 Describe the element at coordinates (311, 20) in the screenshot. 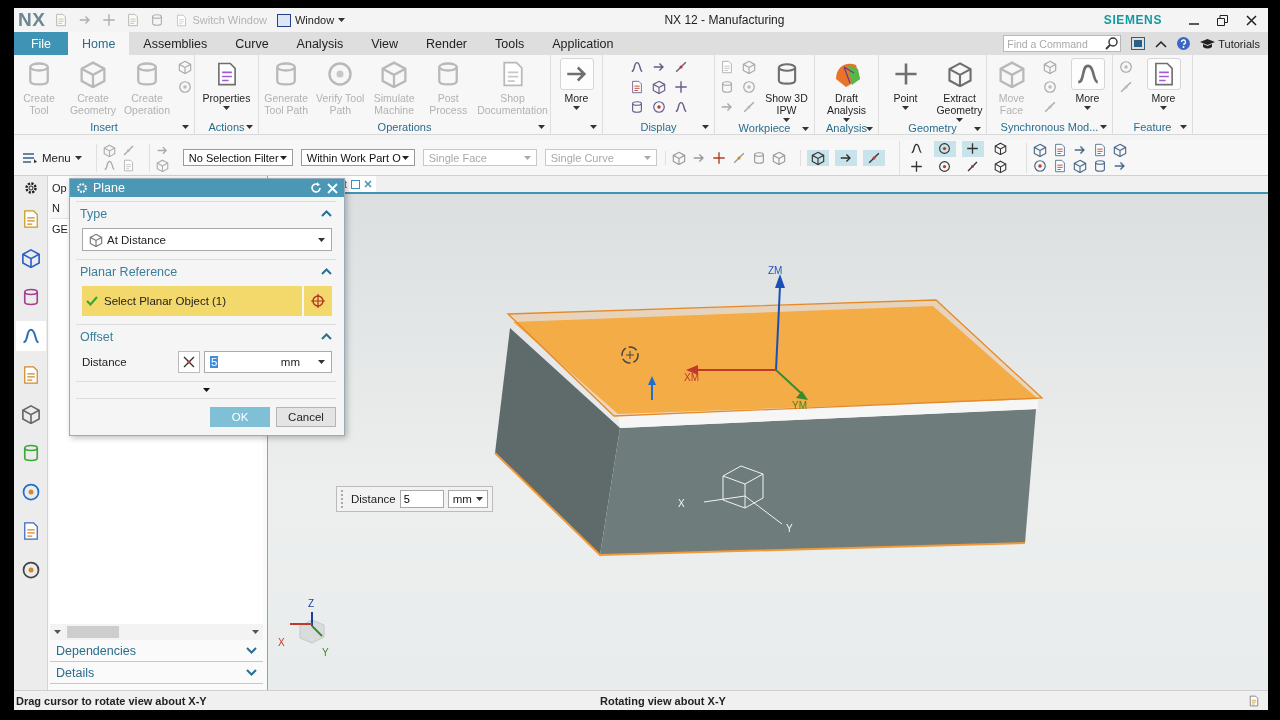

I see `window-menu: Window` at that location.